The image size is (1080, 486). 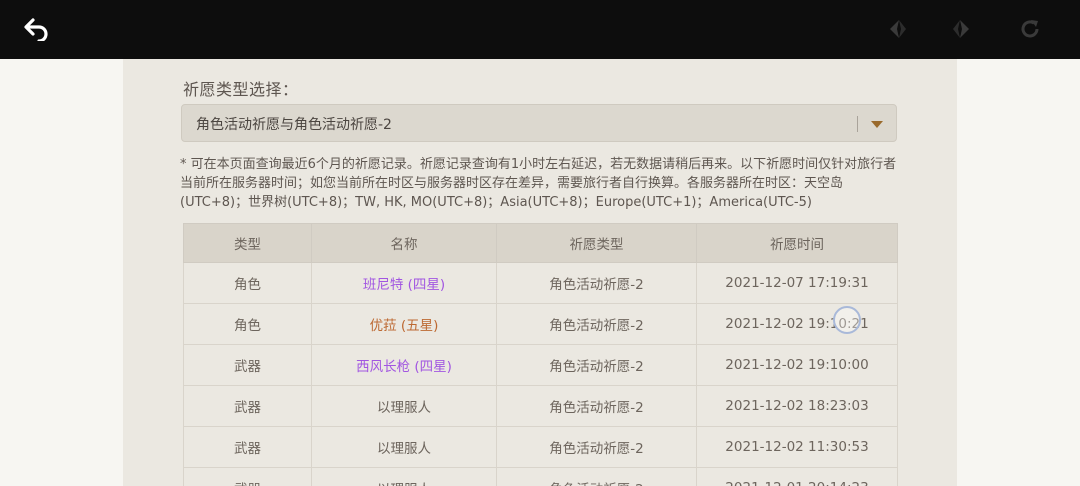 I want to click on header-type: 类型, so click(x=247, y=243).